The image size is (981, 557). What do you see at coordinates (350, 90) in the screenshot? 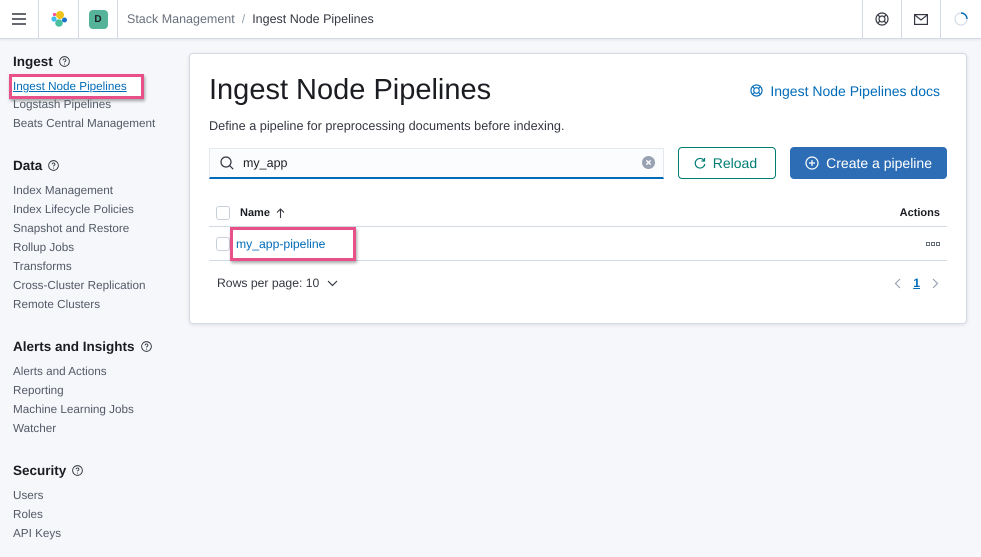
I see `page-title: Ingest Node Pipelines` at bounding box center [350, 90].